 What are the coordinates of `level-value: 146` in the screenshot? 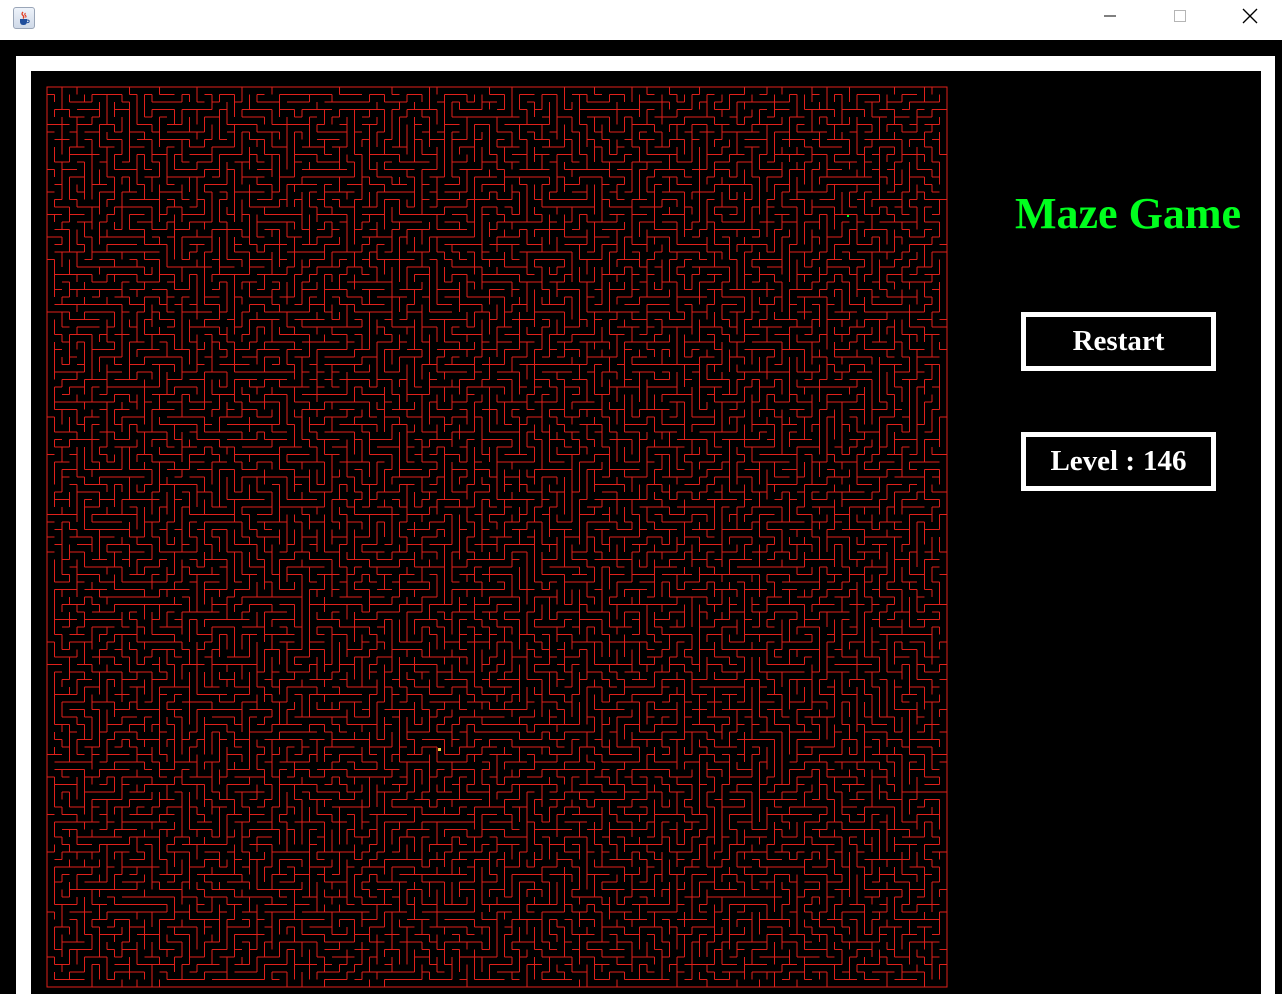 It's located at (1165, 461).